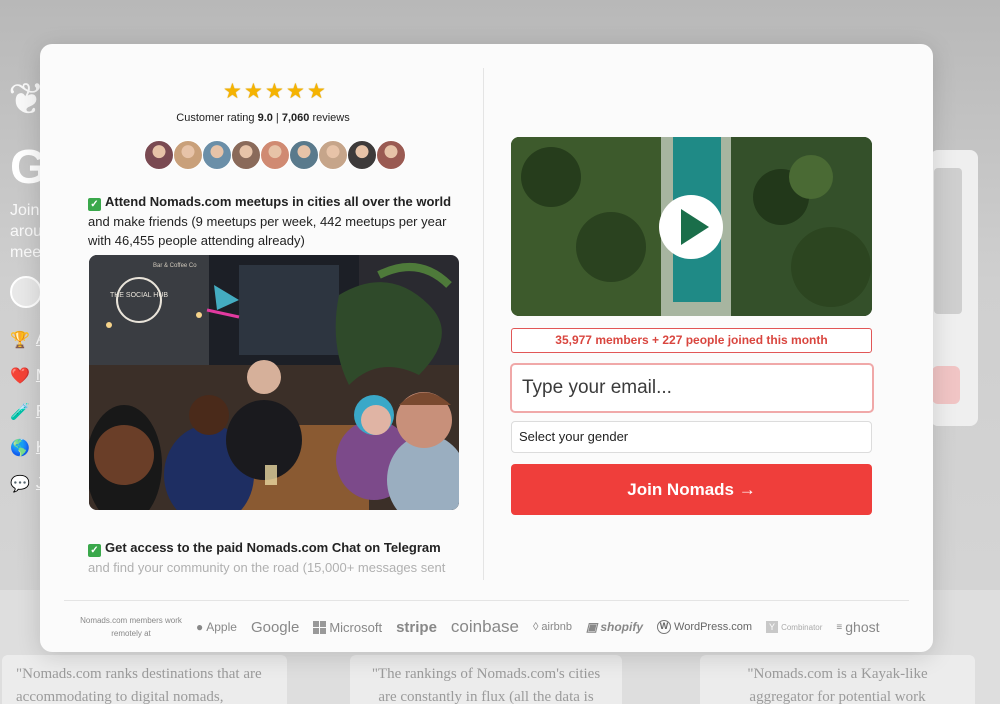 This screenshot has height=704, width=1000. Describe the element at coordinates (691, 489) in the screenshot. I see `join-button: Join Nomads →` at that location.